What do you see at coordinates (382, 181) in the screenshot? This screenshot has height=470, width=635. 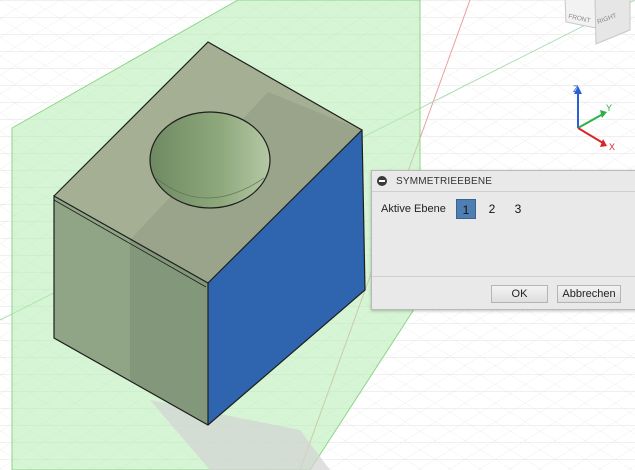 I see `collapse-icon` at bounding box center [382, 181].